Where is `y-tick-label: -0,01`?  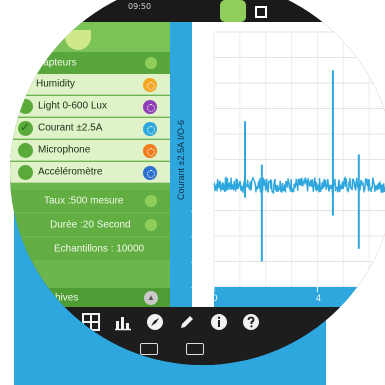
y-tick-label: -0,01 is located at coordinates (200, 211).